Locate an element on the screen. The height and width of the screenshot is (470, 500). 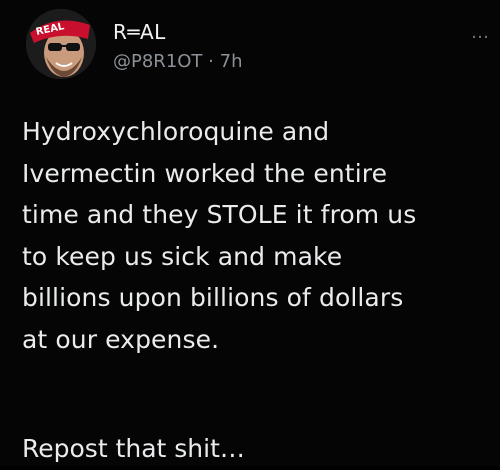
avatar-image: REAL is located at coordinates (61, 44).